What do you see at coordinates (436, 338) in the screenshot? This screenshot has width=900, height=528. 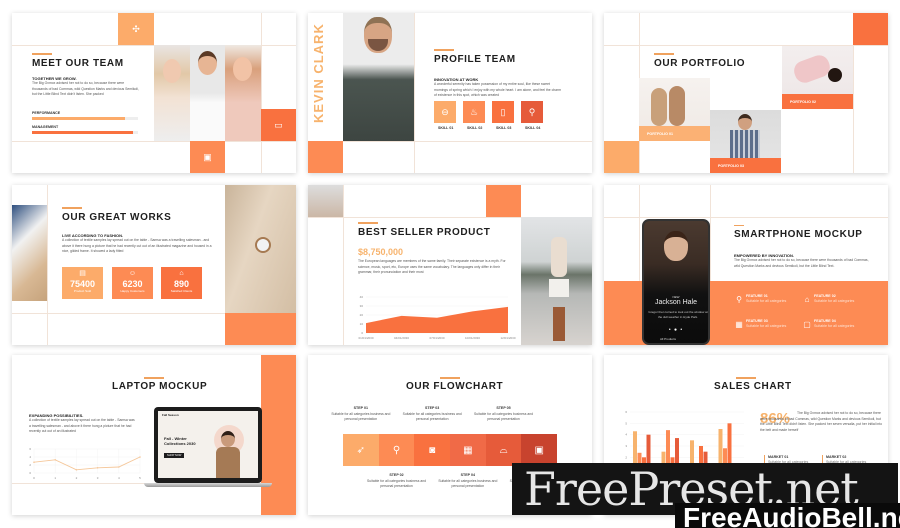 I see `x-tick-label: 07/01/2030` at bounding box center [436, 338].